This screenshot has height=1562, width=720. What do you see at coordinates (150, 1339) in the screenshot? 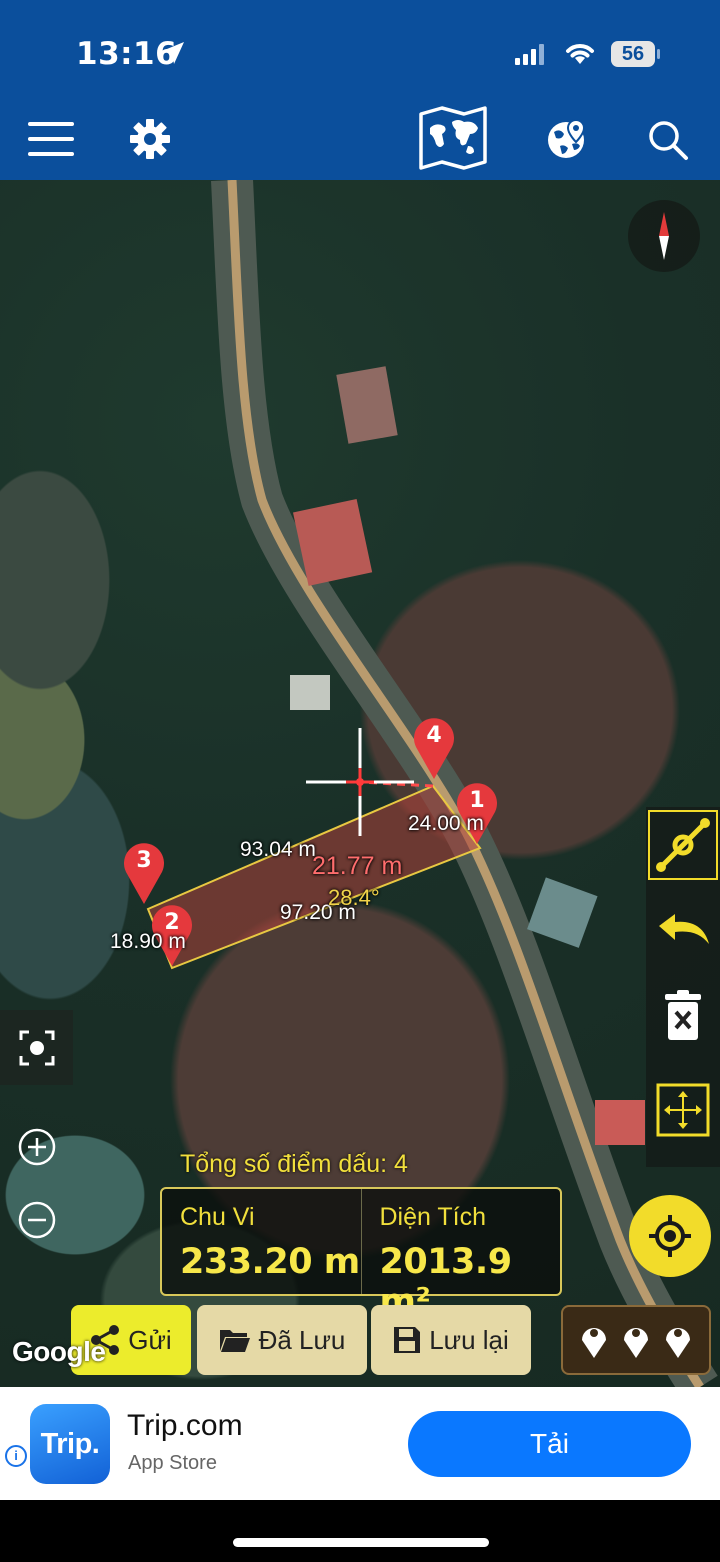
I see `send-label: Gửi` at bounding box center [150, 1339].